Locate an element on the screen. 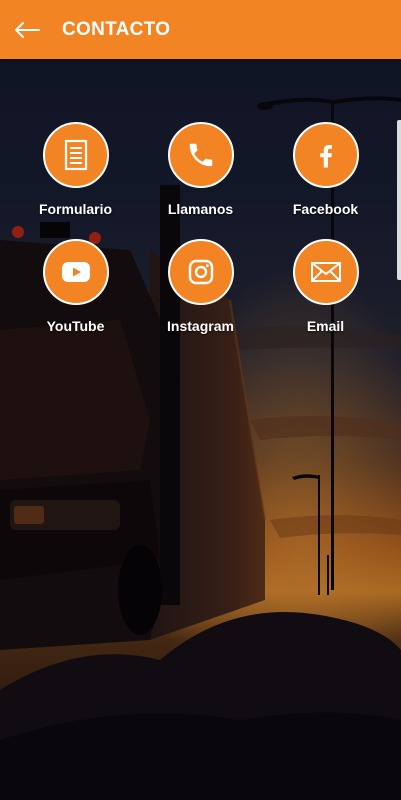 Image resolution: width=401 pixels, height=800 pixels. contact-option-llamanos: Llamanos is located at coordinates (200, 169).